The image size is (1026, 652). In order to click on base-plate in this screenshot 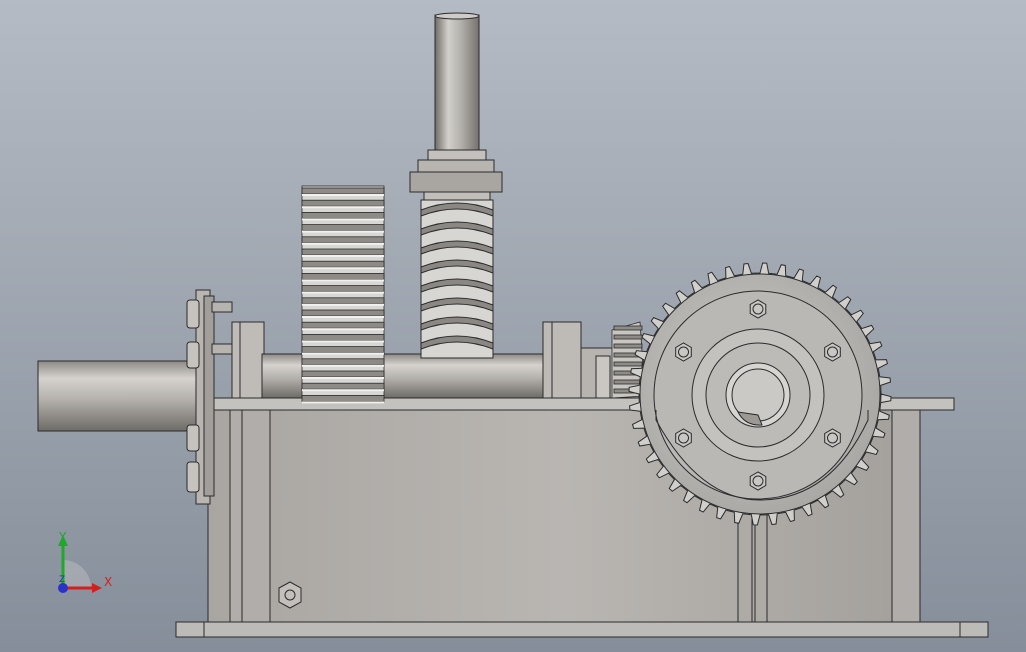, I will do `click(582, 629)`.